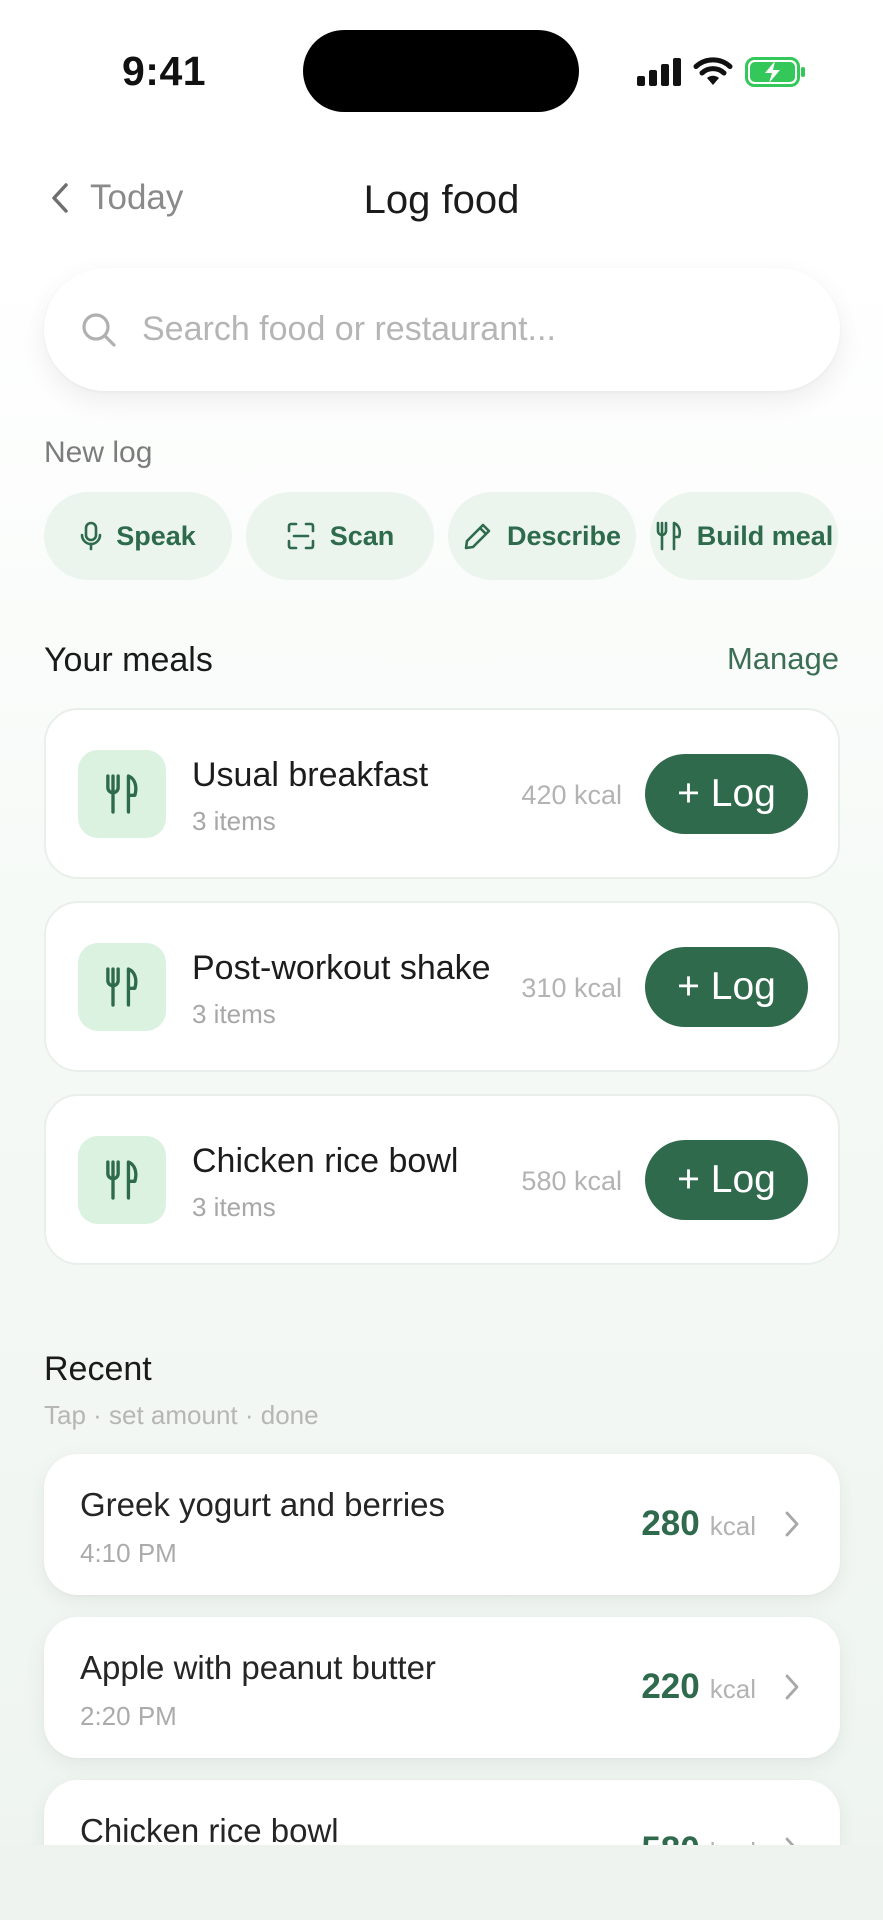  I want to click on recent-item-name: Apple with peanut butter, so click(258, 1667).